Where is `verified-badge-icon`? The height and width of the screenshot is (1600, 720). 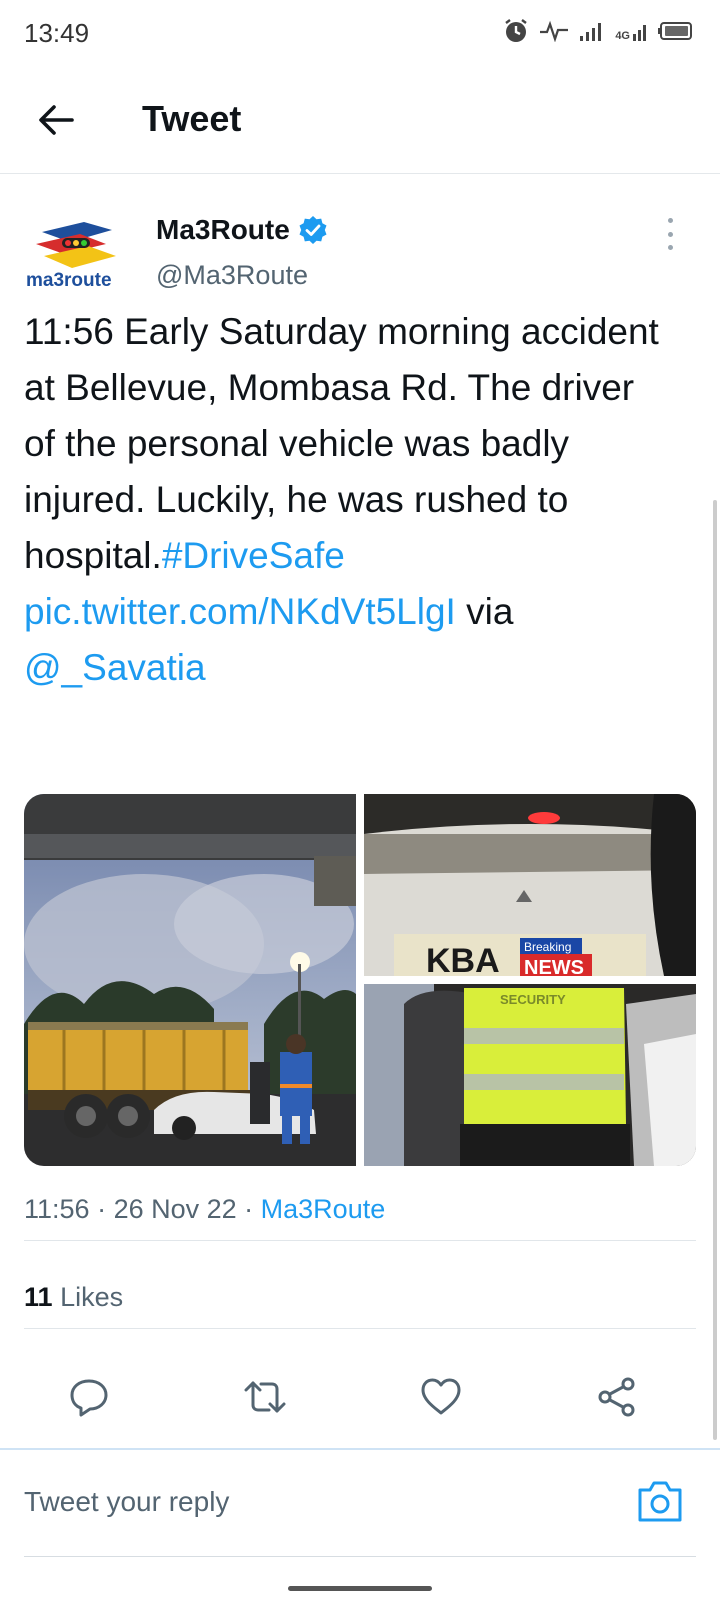 verified-badge-icon is located at coordinates (313, 230).